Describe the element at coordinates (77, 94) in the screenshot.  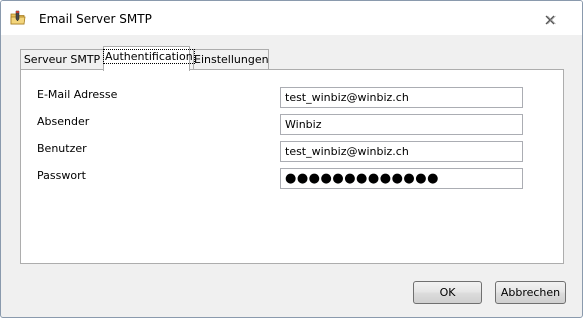
I see `email-label: E-Mail Adresse` at that location.